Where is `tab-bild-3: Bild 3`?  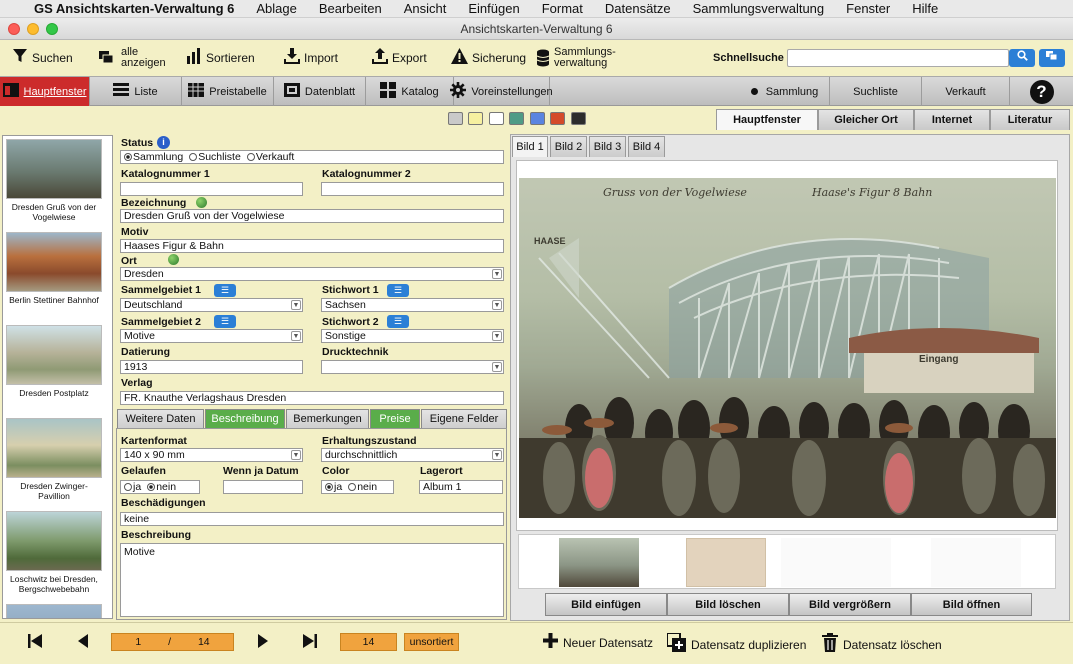 tab-bild-3: Bild 3 is located at coordinates (607, 146).